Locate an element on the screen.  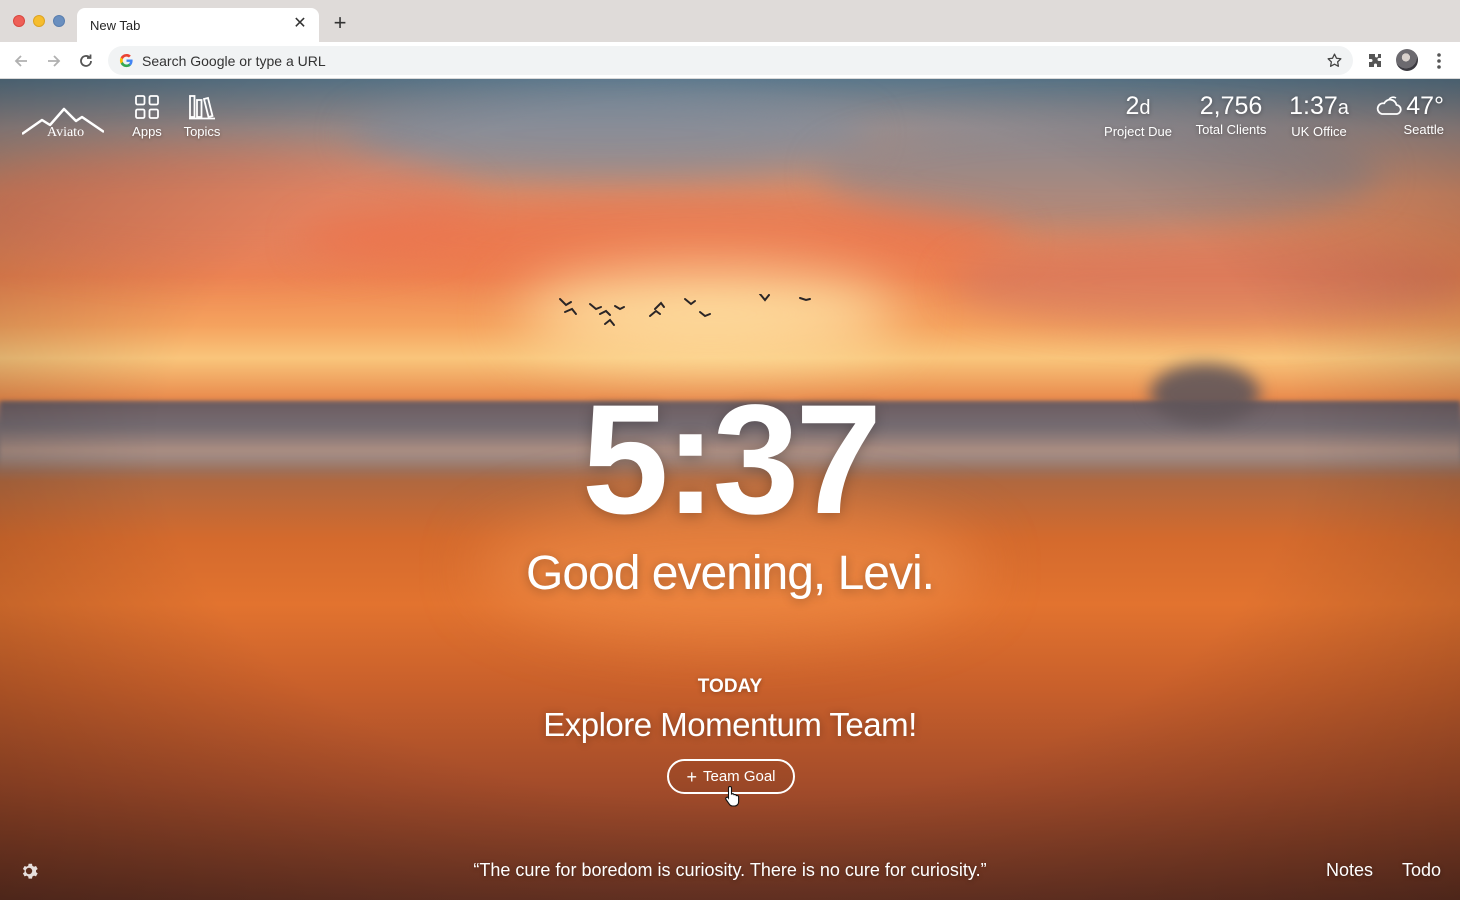
google-g-icon is located at coordinates (126, 60).